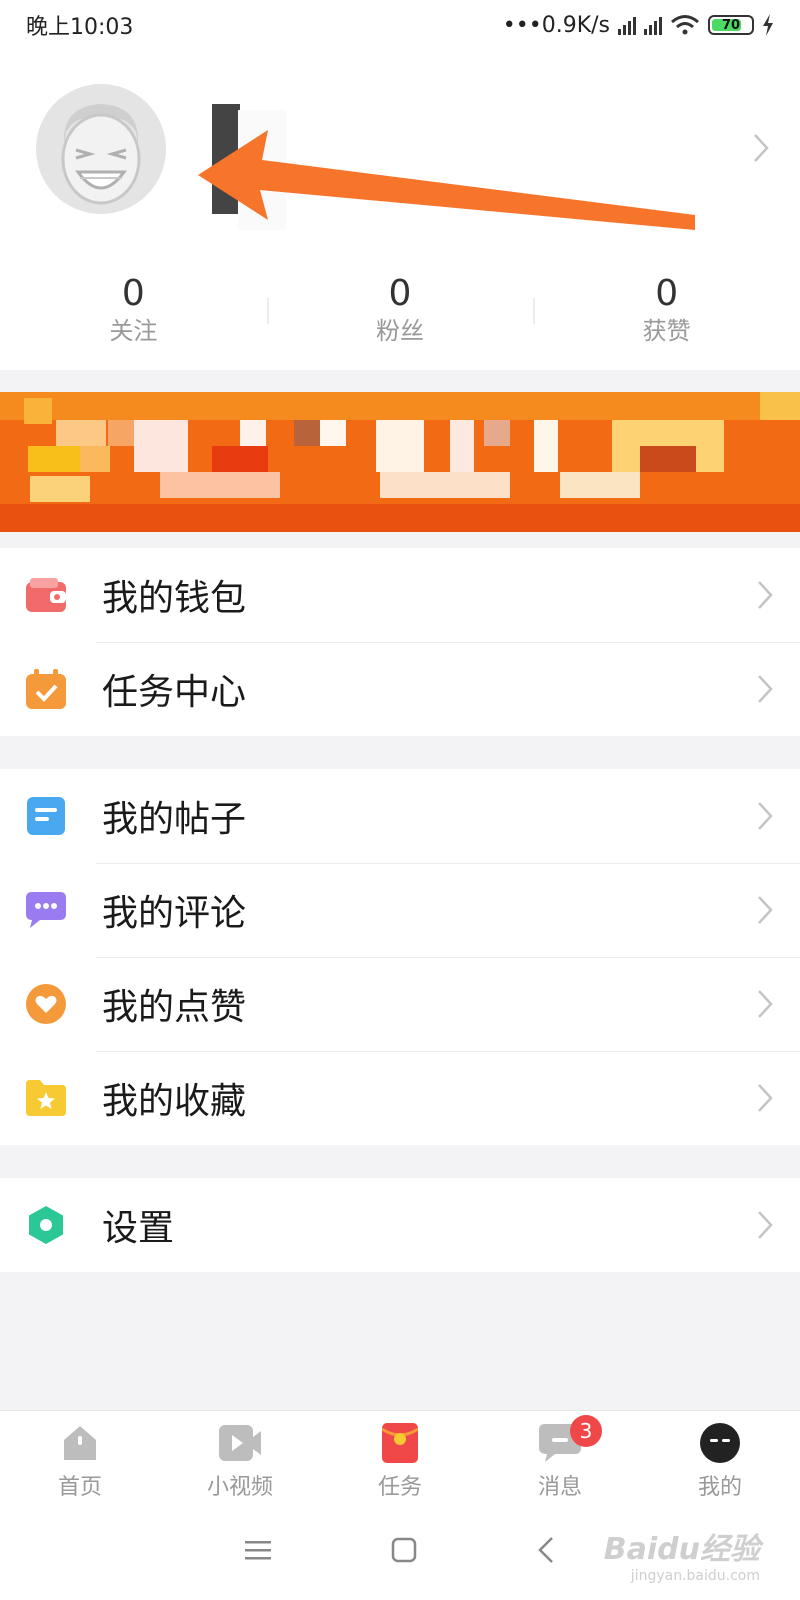  What do you see at coordinates (400, 1098) in the screenshot?
I see `menu-item-favorites: 我的收藏` at bounding box center [400, 1098].